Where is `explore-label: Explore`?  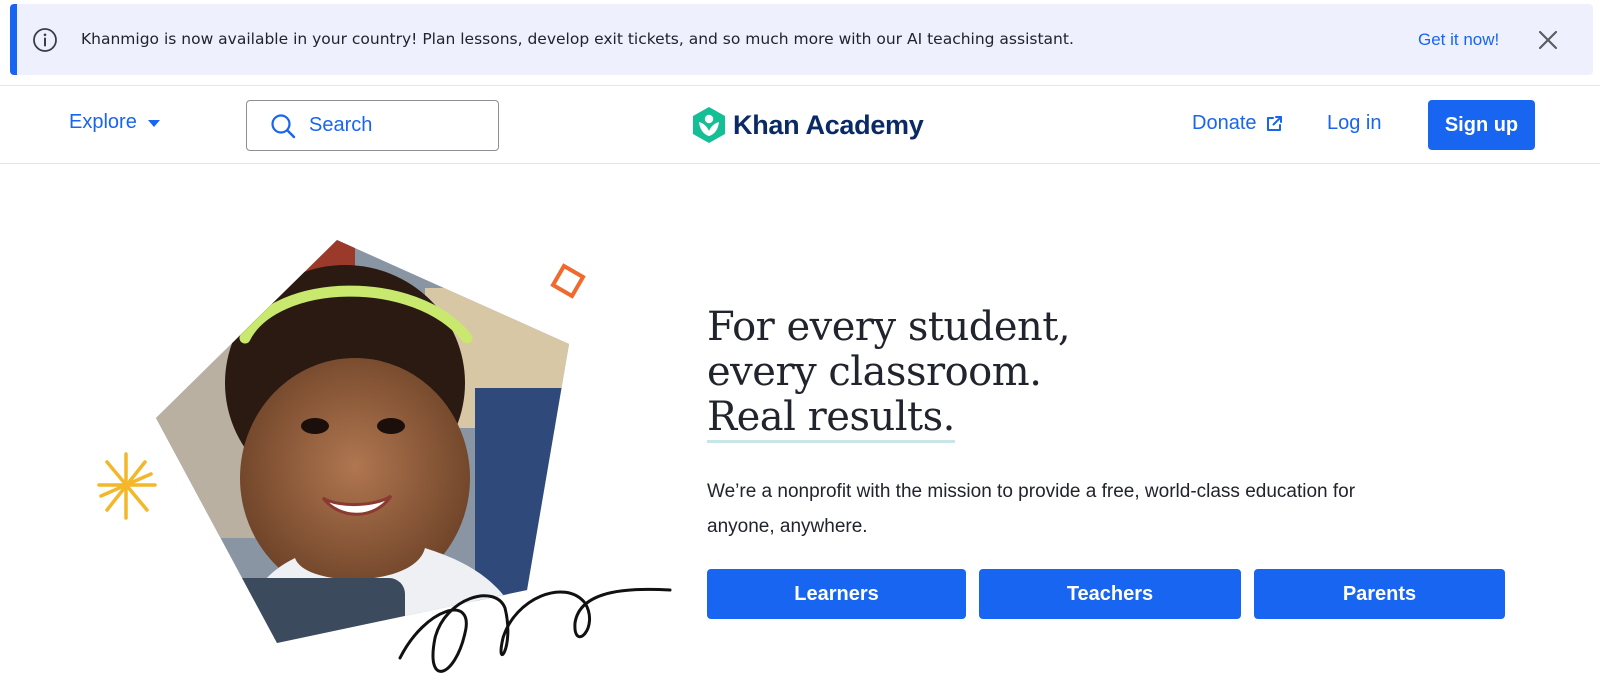 explore-label: Explore is located at coordinates (103, 122).